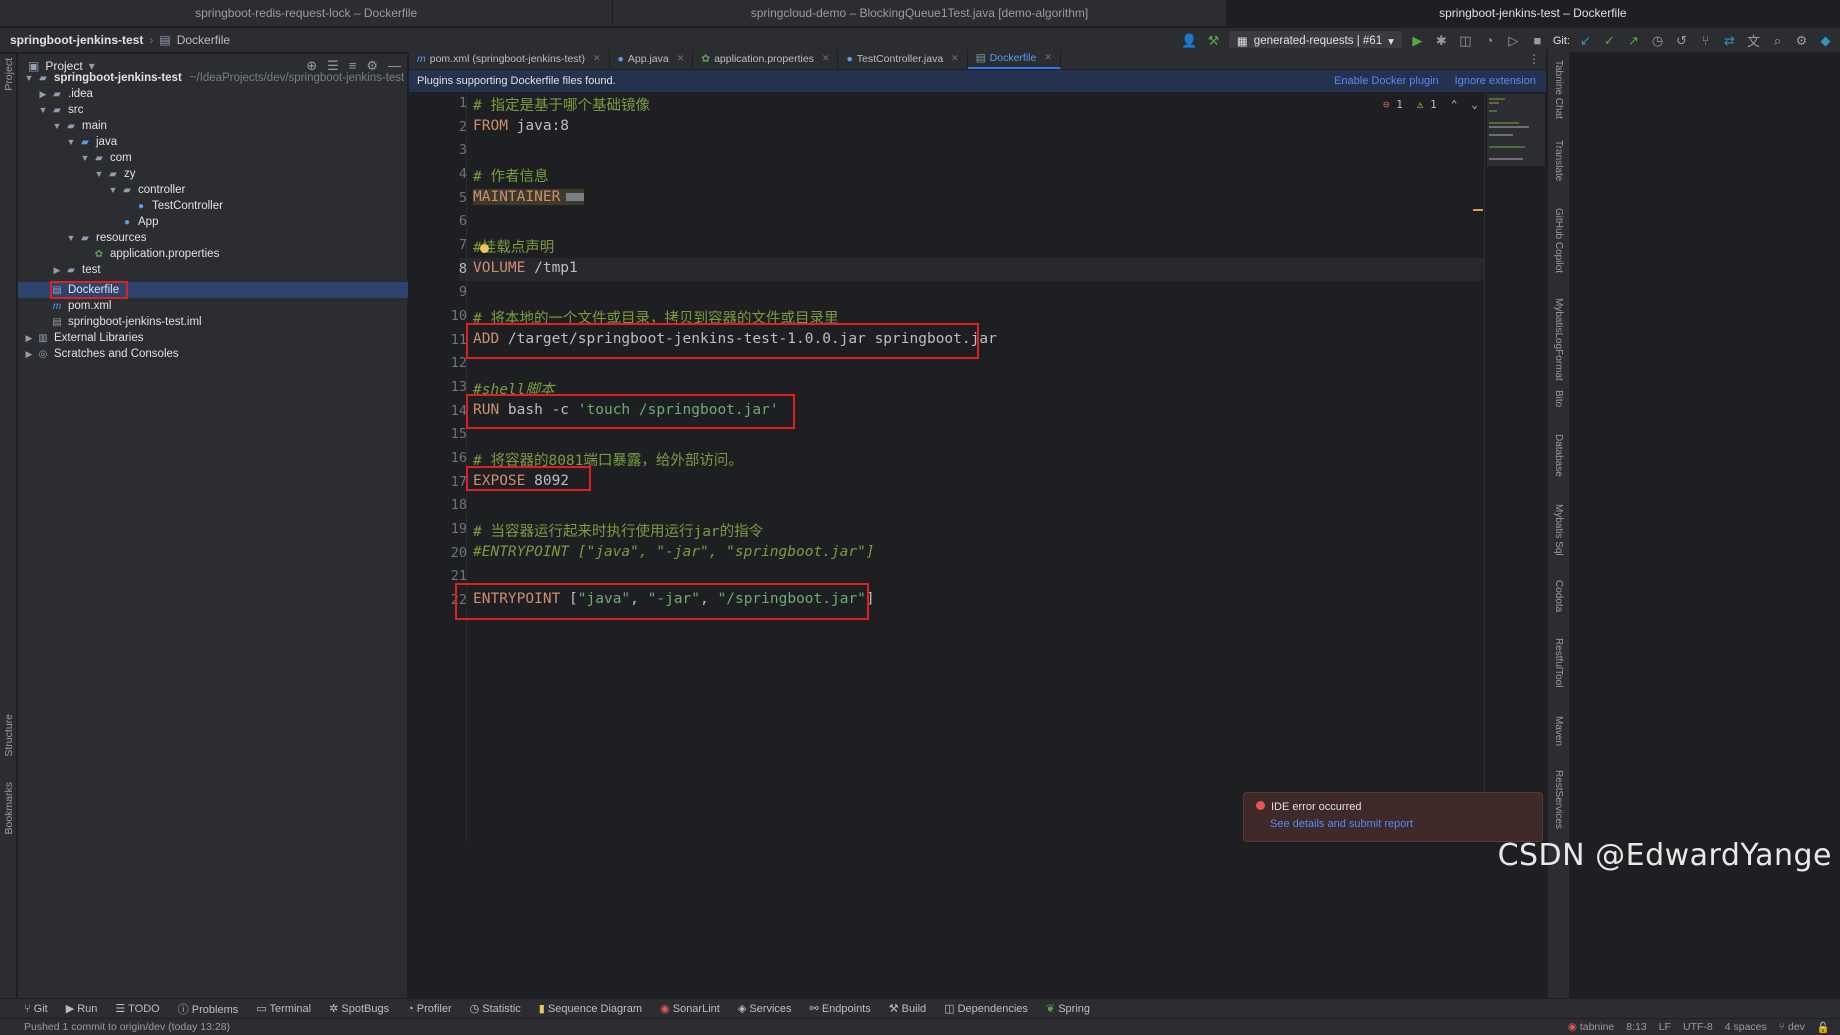 This screenshot has width=1840, height=1035. What do you see at coordinates (1665, 1027) in the screenshot?
I see `line-separator: LF` at bounding box center [1665, 1027].